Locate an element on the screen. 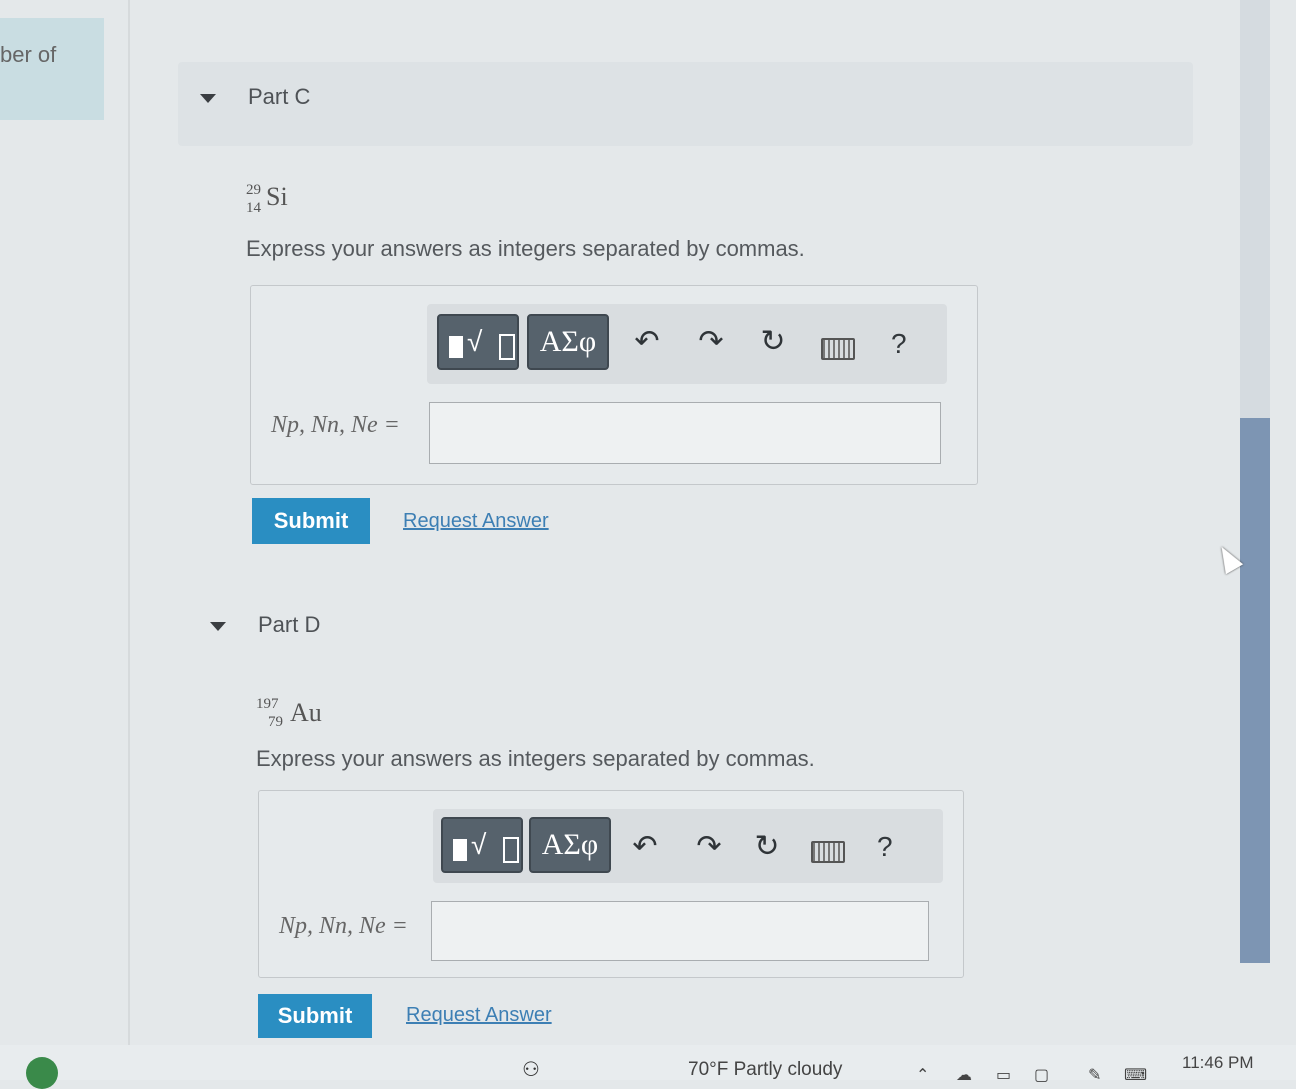 Image resolution: width=1296 pixels, height=1089 pixels. network-icon: ▭ is located at coordinates (1003, 1075).